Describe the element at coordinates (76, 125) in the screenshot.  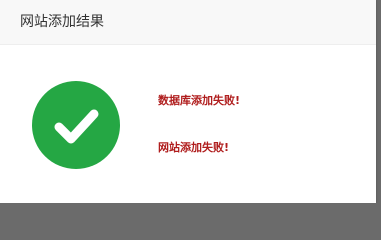
I see `check-circle-icon` at that location.